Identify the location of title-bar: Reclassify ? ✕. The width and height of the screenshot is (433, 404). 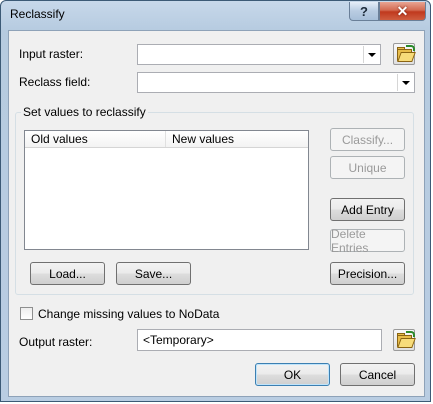
(215, 15).